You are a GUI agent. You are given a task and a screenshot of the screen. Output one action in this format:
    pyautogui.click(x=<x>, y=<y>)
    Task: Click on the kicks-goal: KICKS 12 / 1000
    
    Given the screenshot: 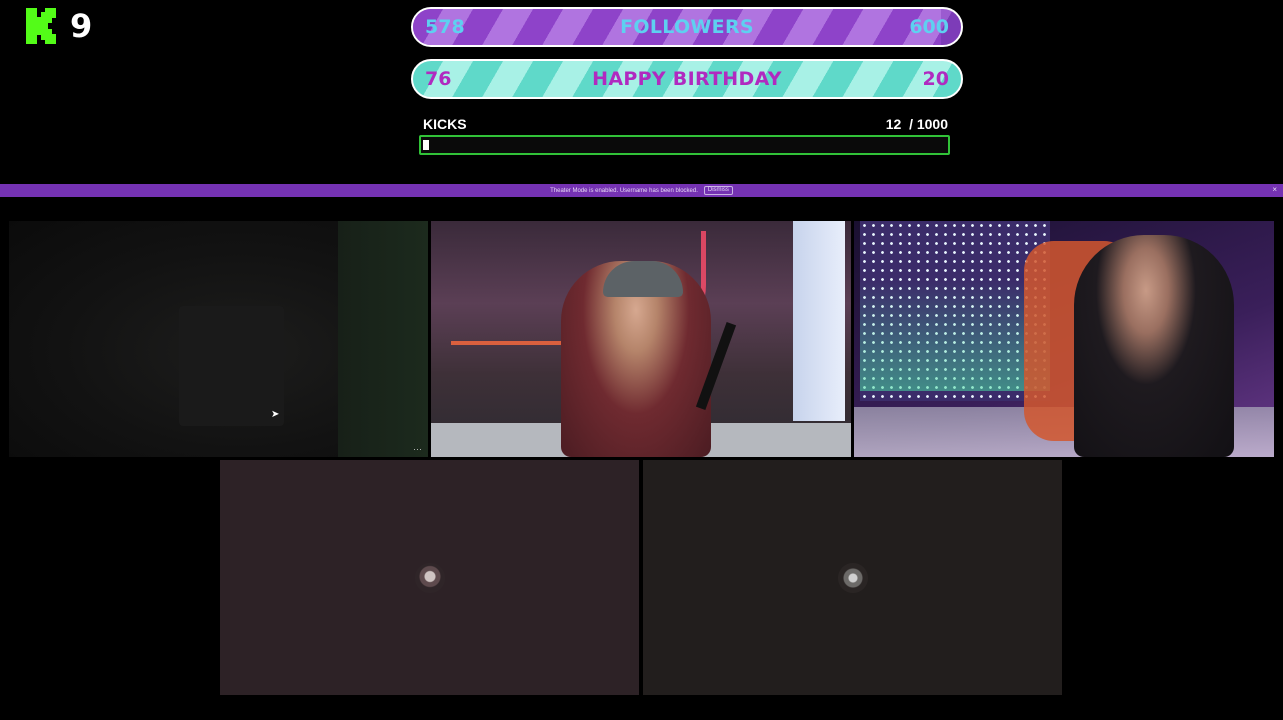 What is the action you would take?
    pyautogui.click(x=684, y=135)
    